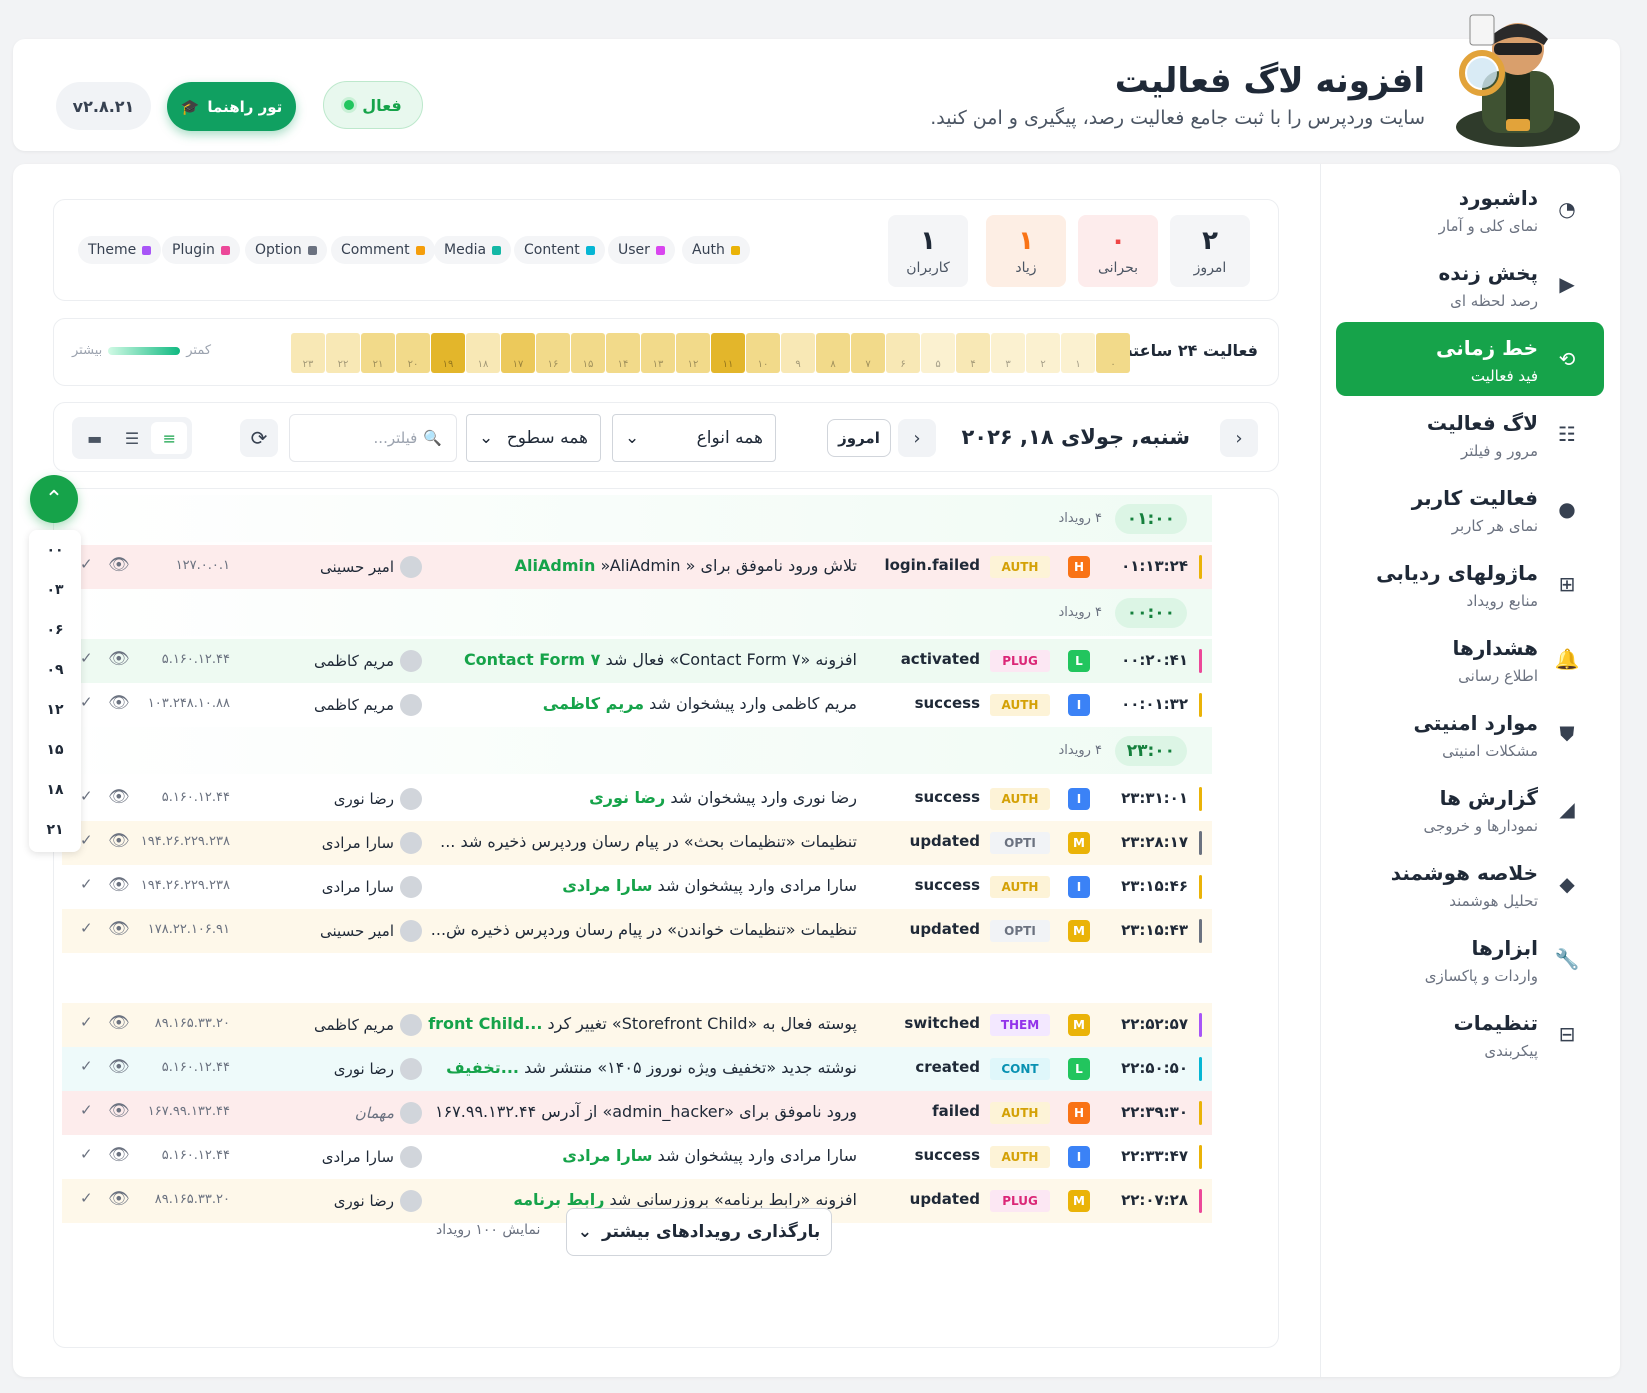 The image size is (1647, 1393). I want to click on scroll-up-button: ⌃, so click(54, 499).